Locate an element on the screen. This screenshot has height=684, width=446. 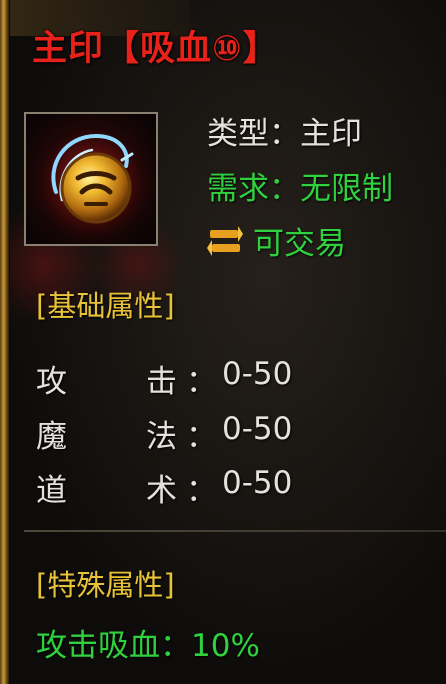
trade-label: 可交易 is located at coordinates (299, 244).